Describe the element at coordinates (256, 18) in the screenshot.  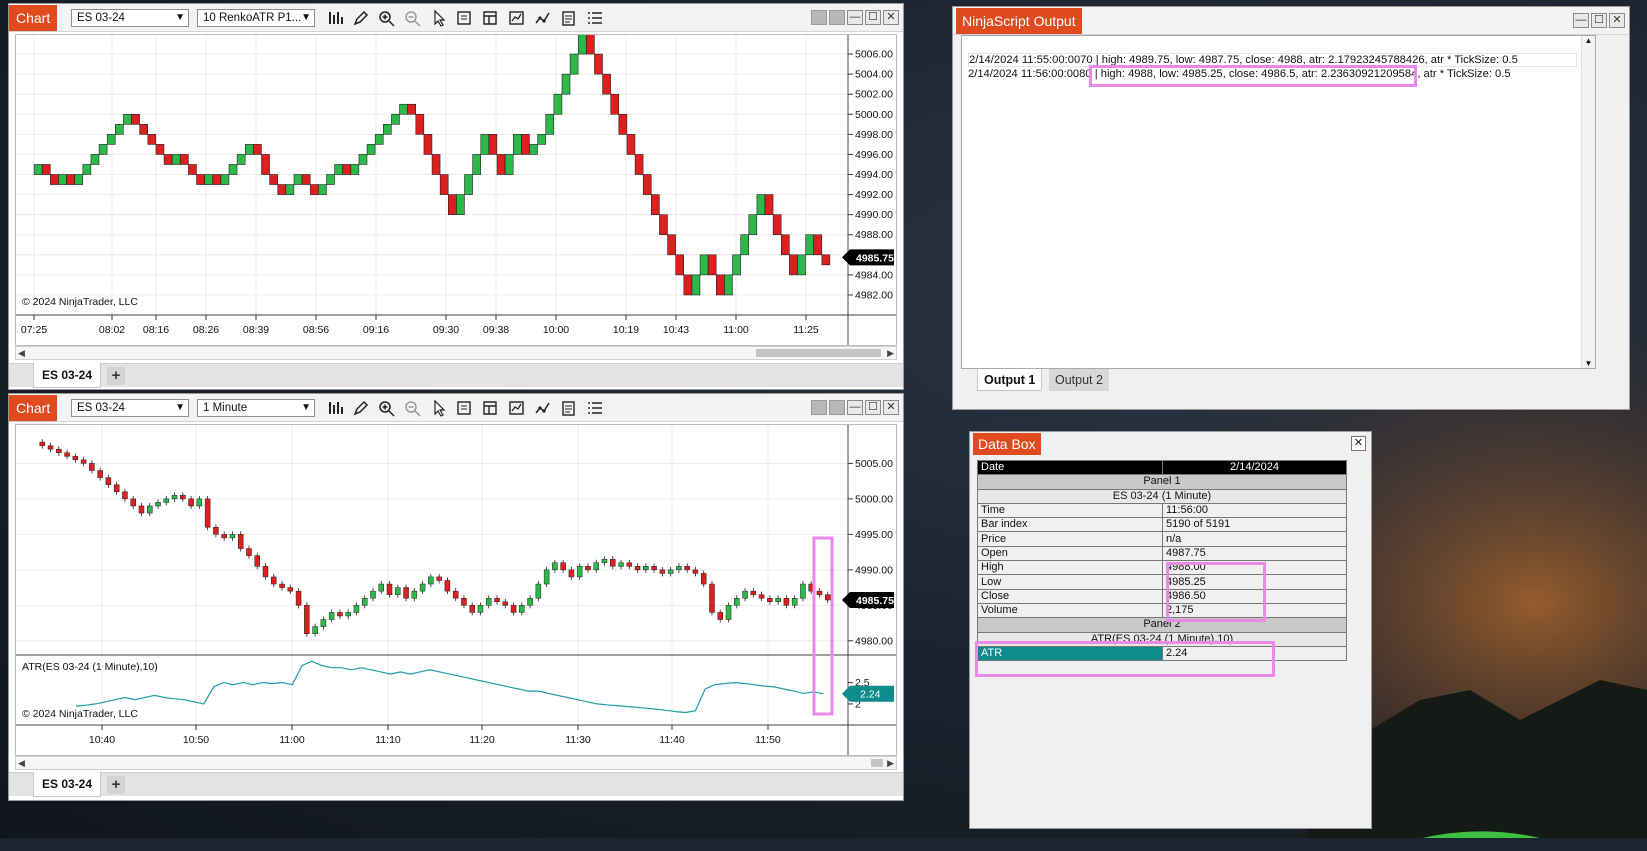
I see `bar-type-selector: 10 RenkoATR P1... ▼` at that location.